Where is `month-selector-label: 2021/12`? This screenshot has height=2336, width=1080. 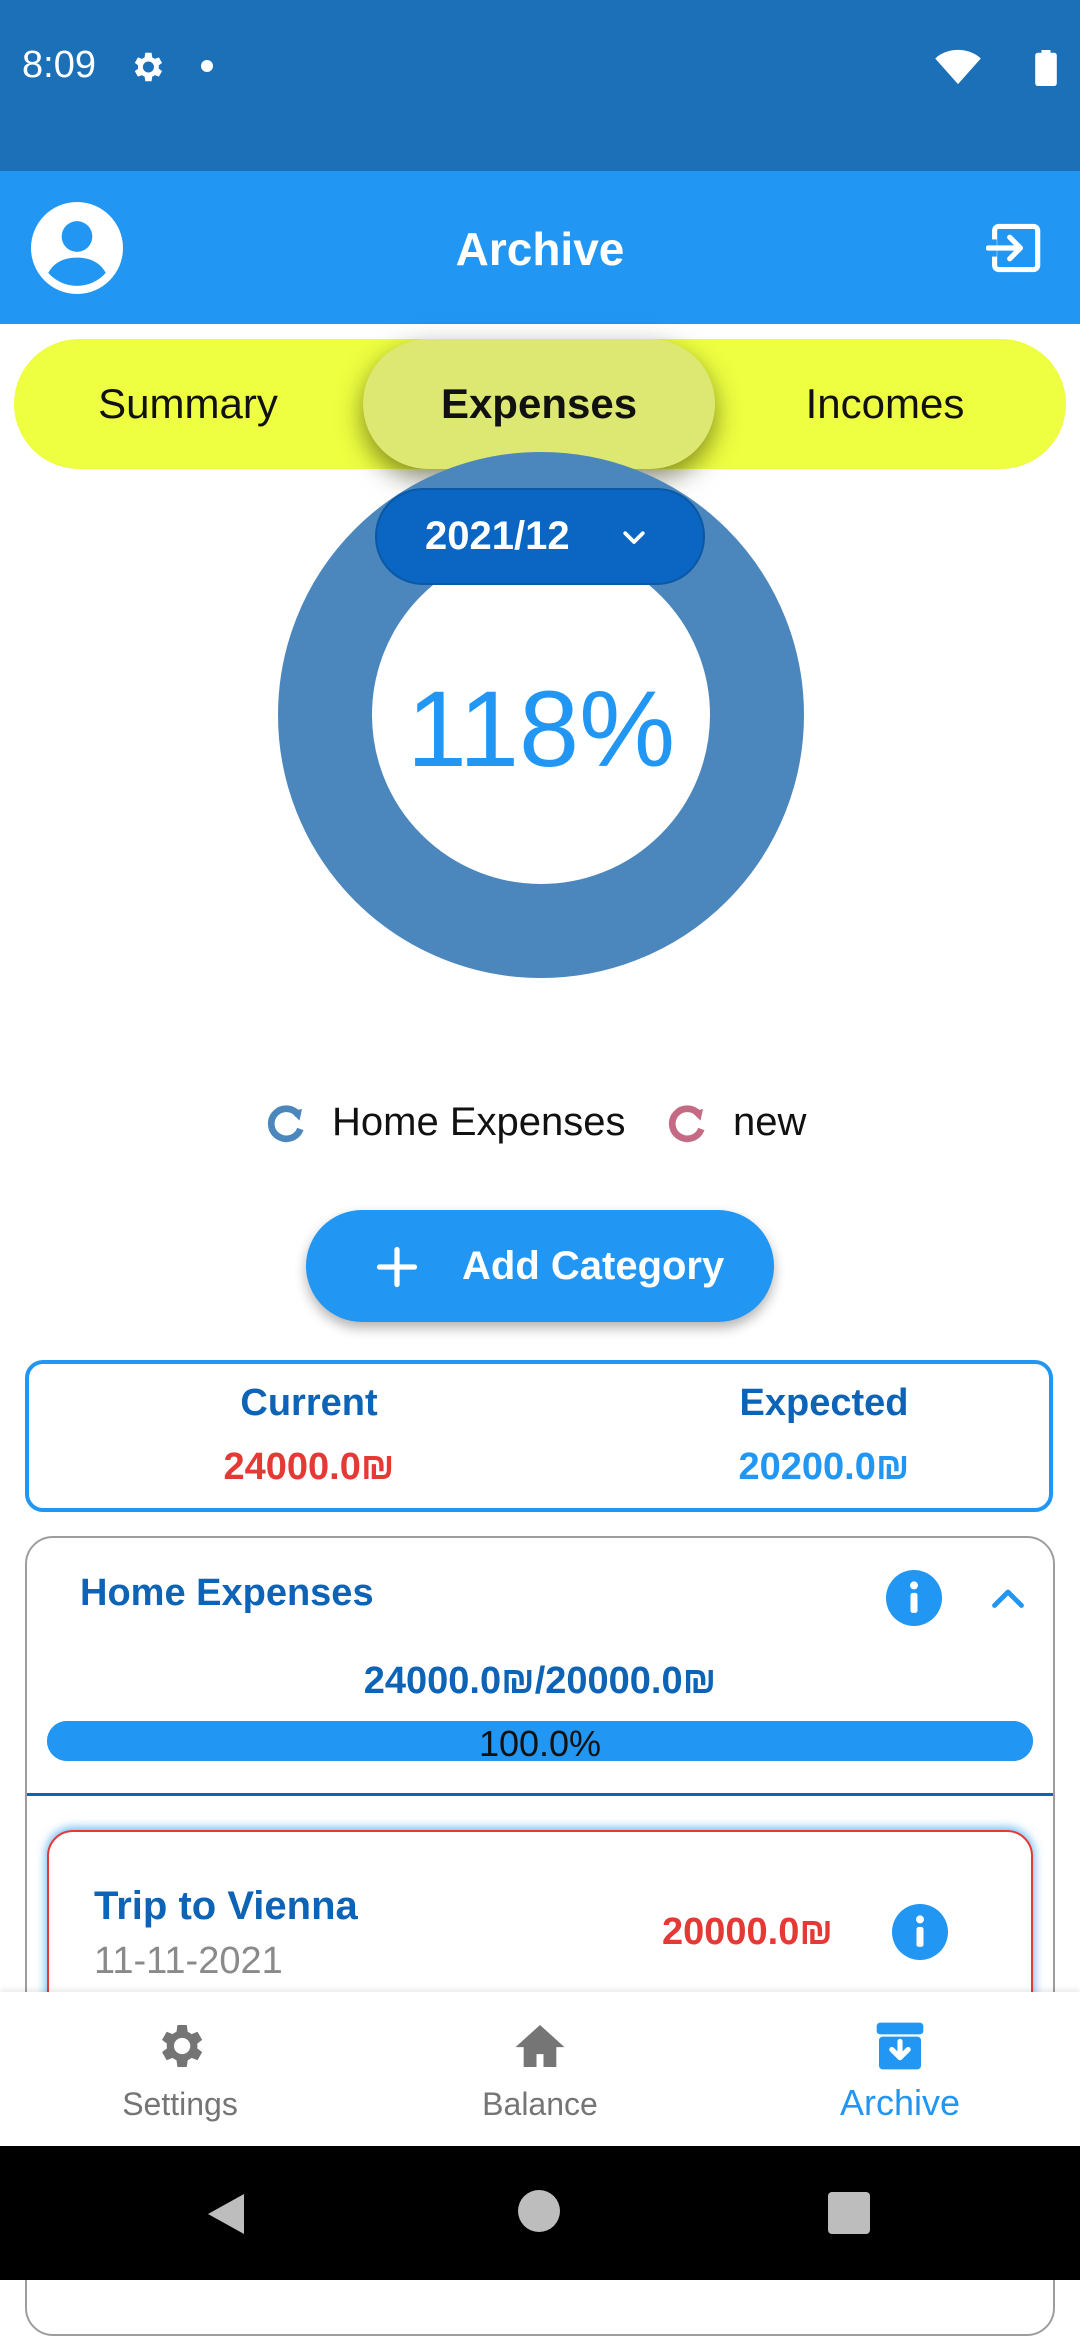 month-selector-label: 2021/12 is located at coordinates (497, 536).